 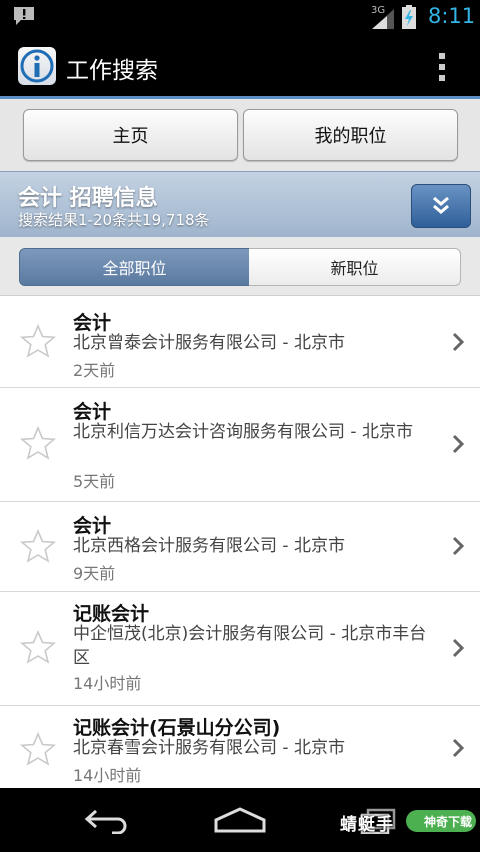 I want to click on watermark: 蜻蜓手 神奇下载, so click(x=407, y=822).